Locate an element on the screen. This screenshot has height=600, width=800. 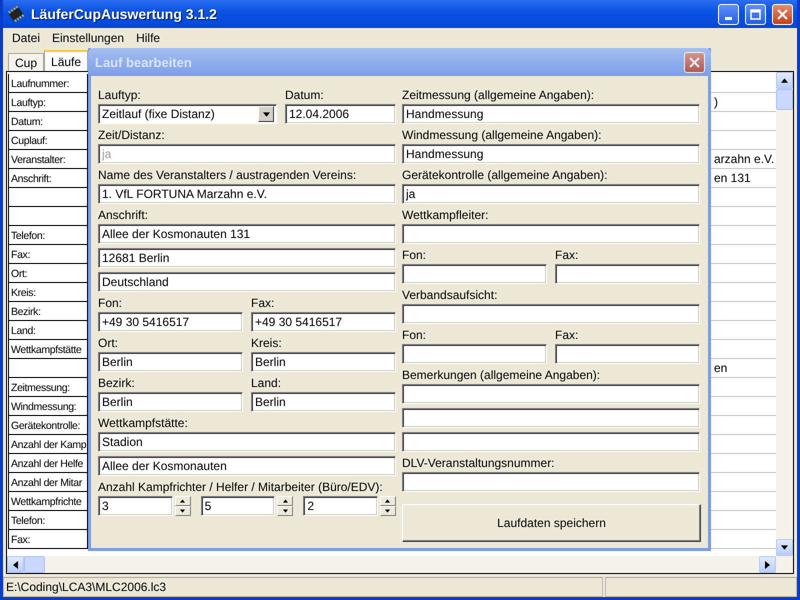
field-label: Wettkampfstätte: is located at coordinates (143, 423).